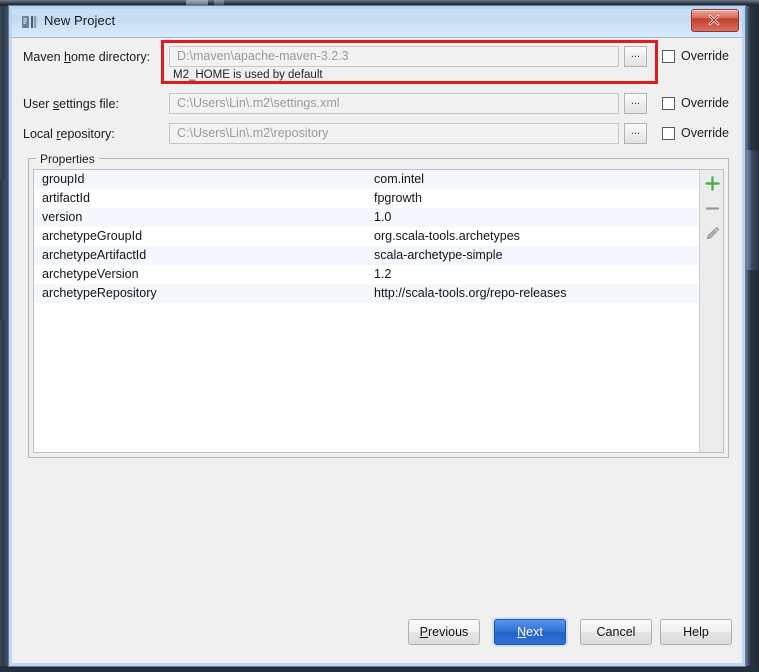  Describe the element at coordinates (69, 134) in the screenshot. I see `local-repository-label: Local repository:` at that location.